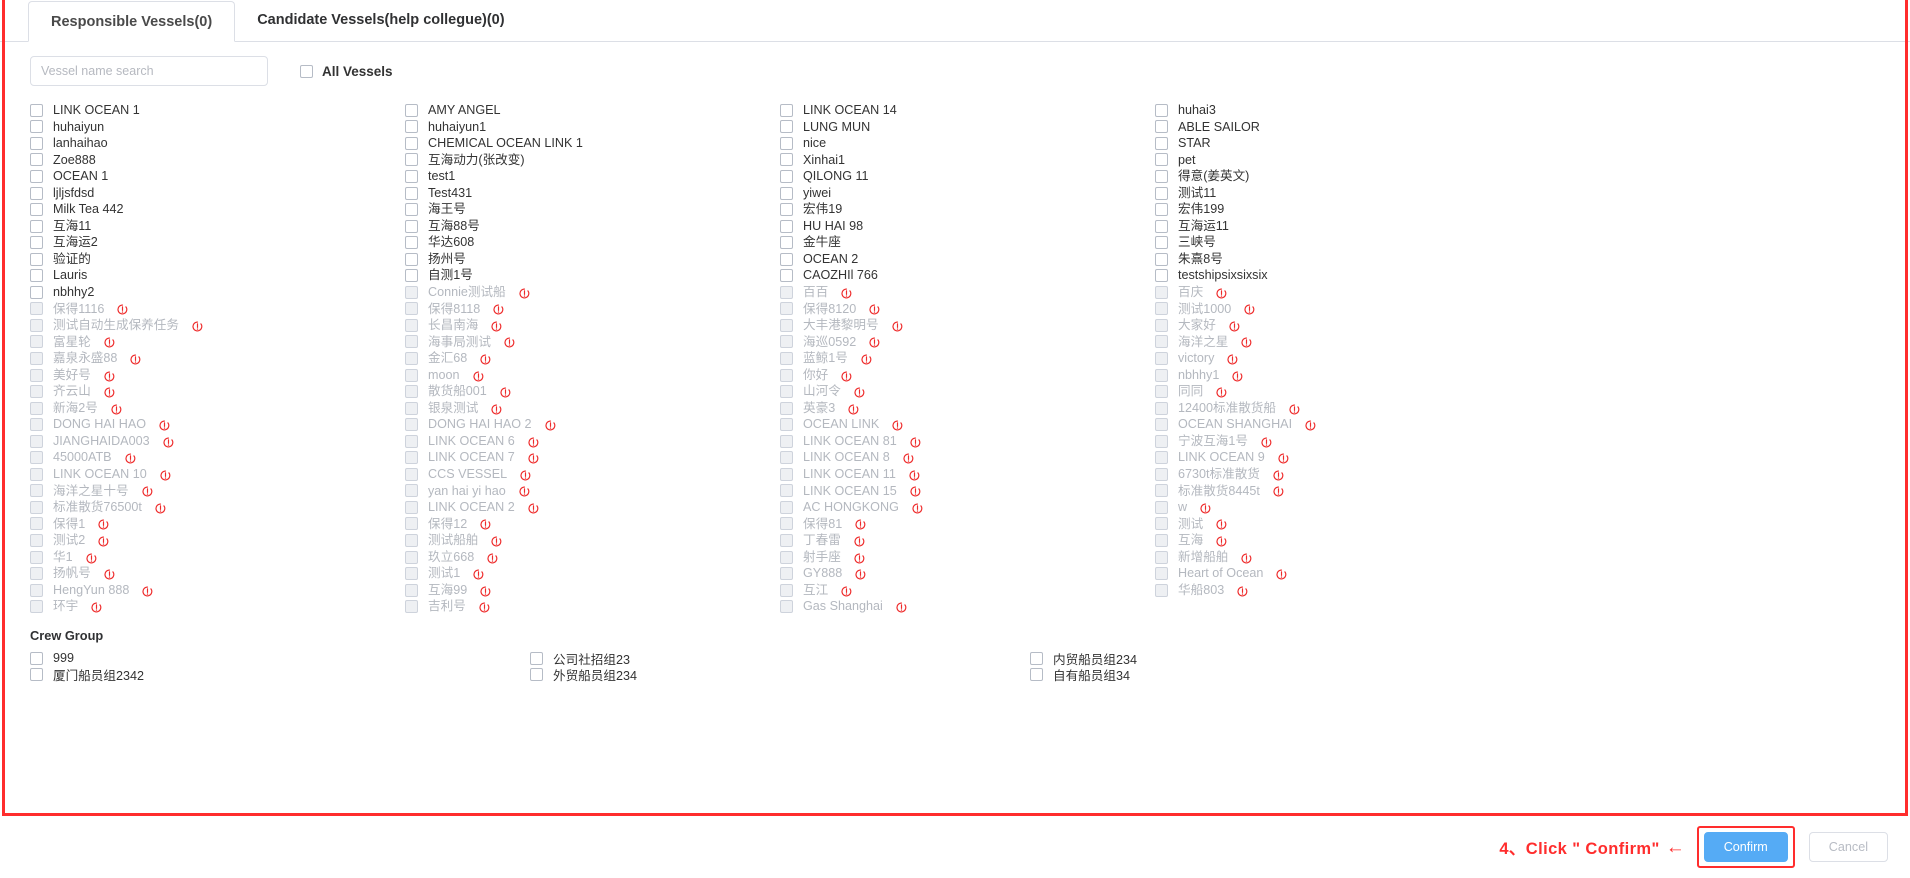 The width and height of the screenshot is (1910, 878). I want to click on vessel-checkbox-row: 互海运11, so click(1342, 226).